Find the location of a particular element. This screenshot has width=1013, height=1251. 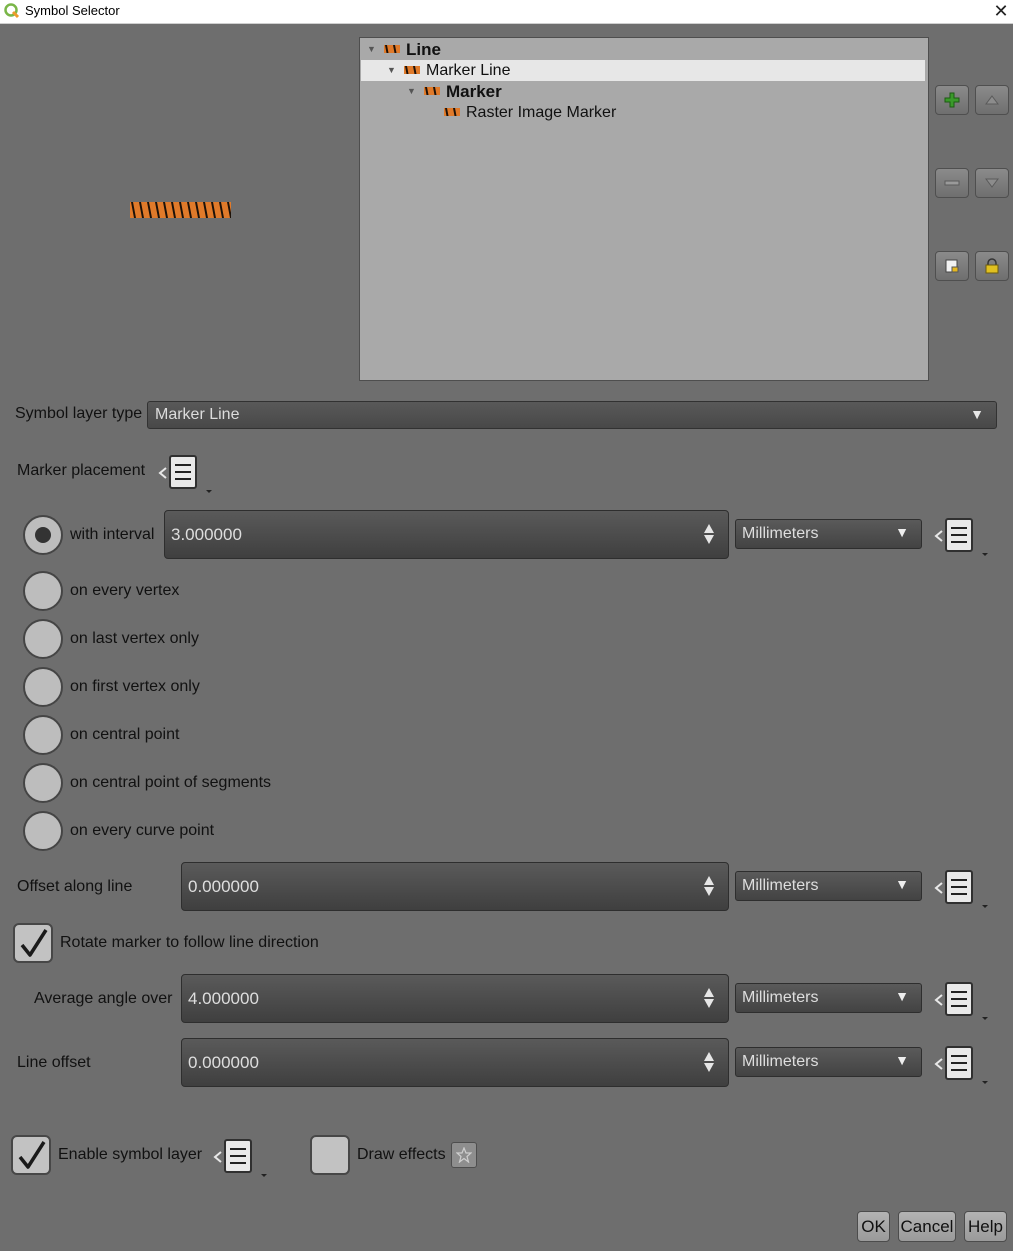

radio-last-vertex is located at coordinates (43, 639).